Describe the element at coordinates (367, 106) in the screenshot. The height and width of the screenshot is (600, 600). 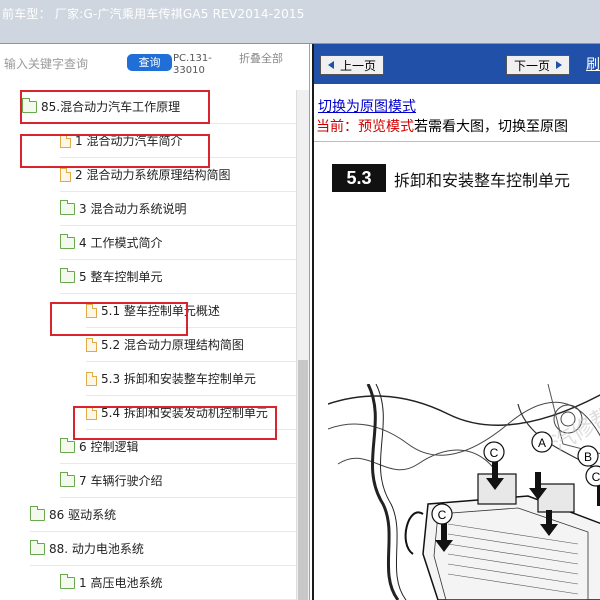
I see `switch-original-mode-link: 切换为原图模式` at that location.